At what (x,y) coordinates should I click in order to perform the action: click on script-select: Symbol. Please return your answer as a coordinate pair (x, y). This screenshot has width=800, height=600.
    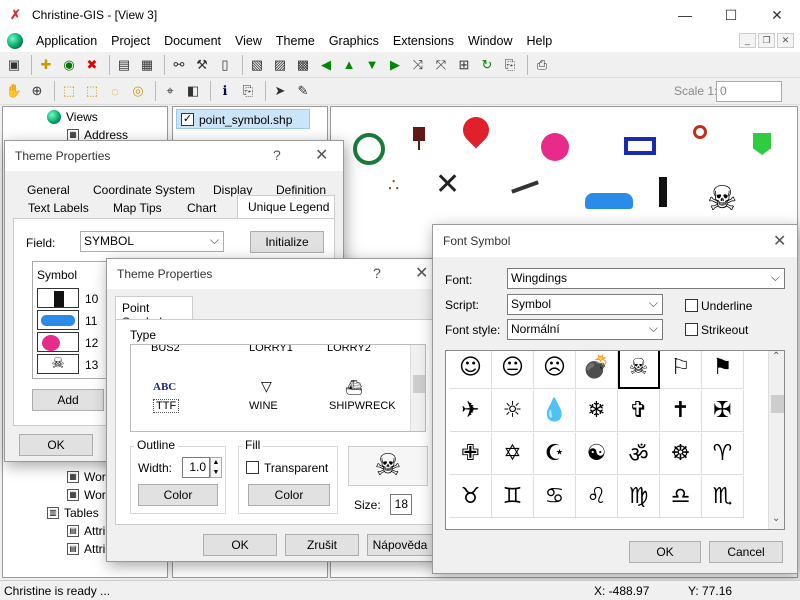
    Looking at the image, I should click on (585, 304).